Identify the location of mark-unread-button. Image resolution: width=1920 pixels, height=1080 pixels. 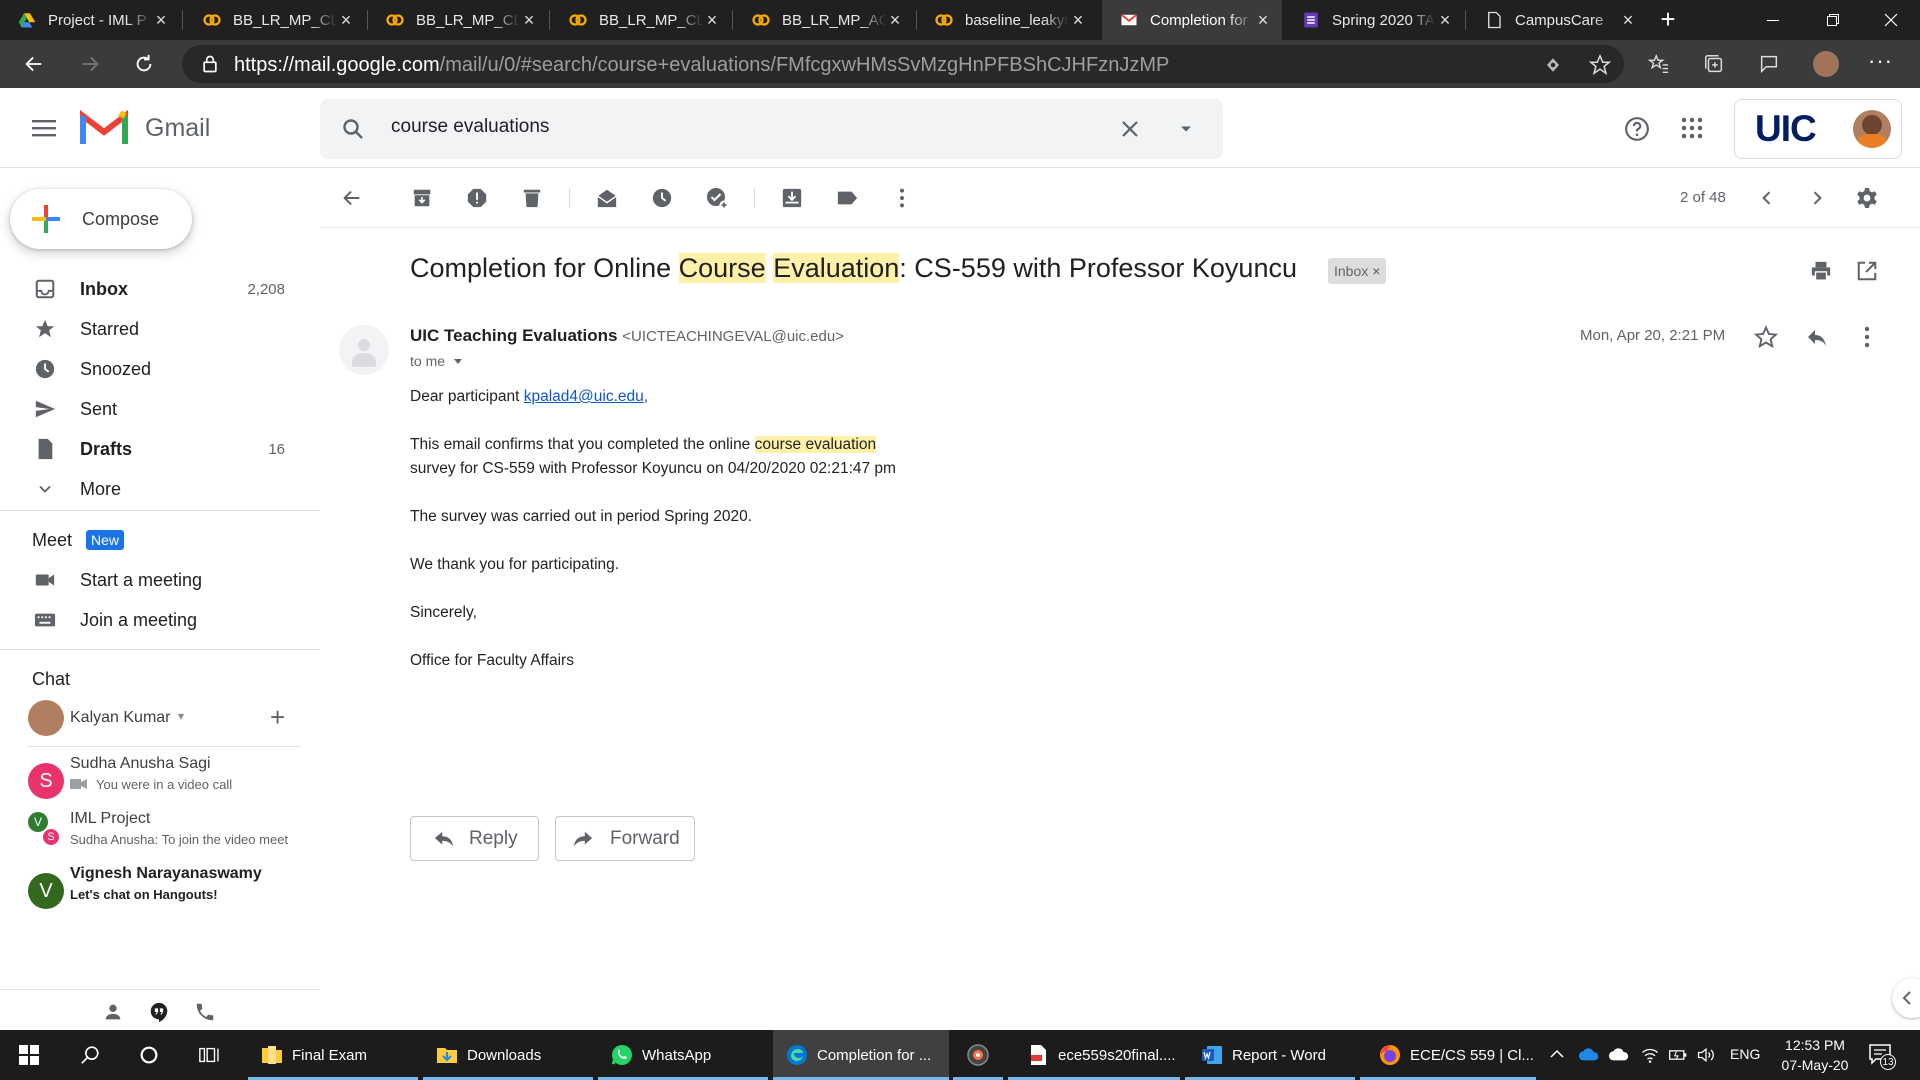
(607, 198).